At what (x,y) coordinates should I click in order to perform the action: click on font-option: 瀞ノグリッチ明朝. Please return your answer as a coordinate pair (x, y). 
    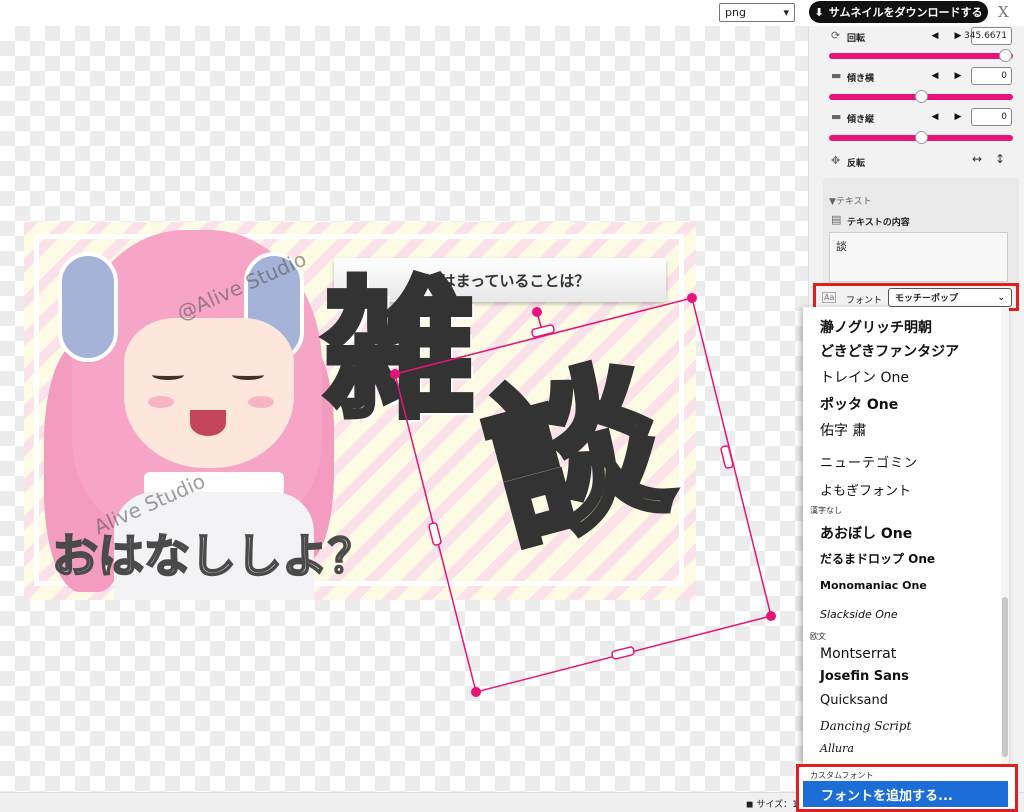
    Looking at the image, I should click on (876, 327).